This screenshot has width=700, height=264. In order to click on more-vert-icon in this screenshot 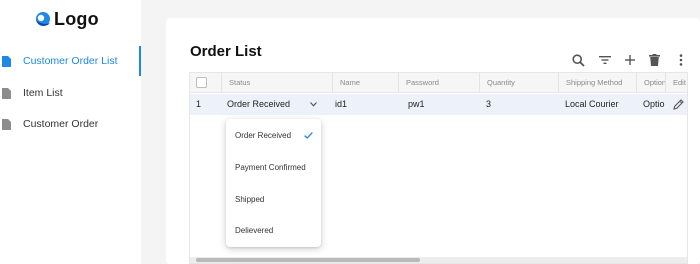, I will do `click(681, 60)`.